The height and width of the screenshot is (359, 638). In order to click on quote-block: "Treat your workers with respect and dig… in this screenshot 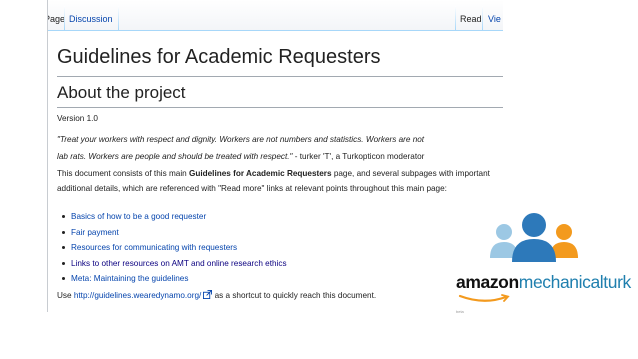, I will do `click(277, 148)`.